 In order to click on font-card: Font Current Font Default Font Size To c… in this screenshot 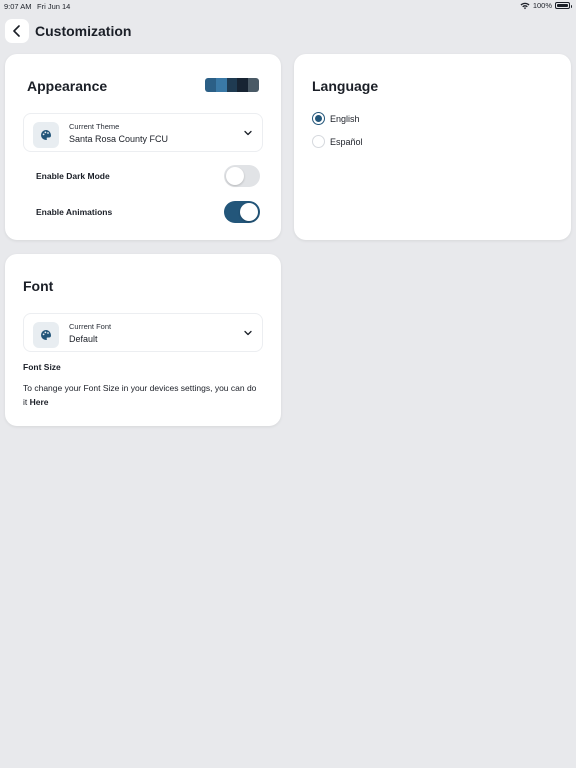, I will do `click(143, 340)`.